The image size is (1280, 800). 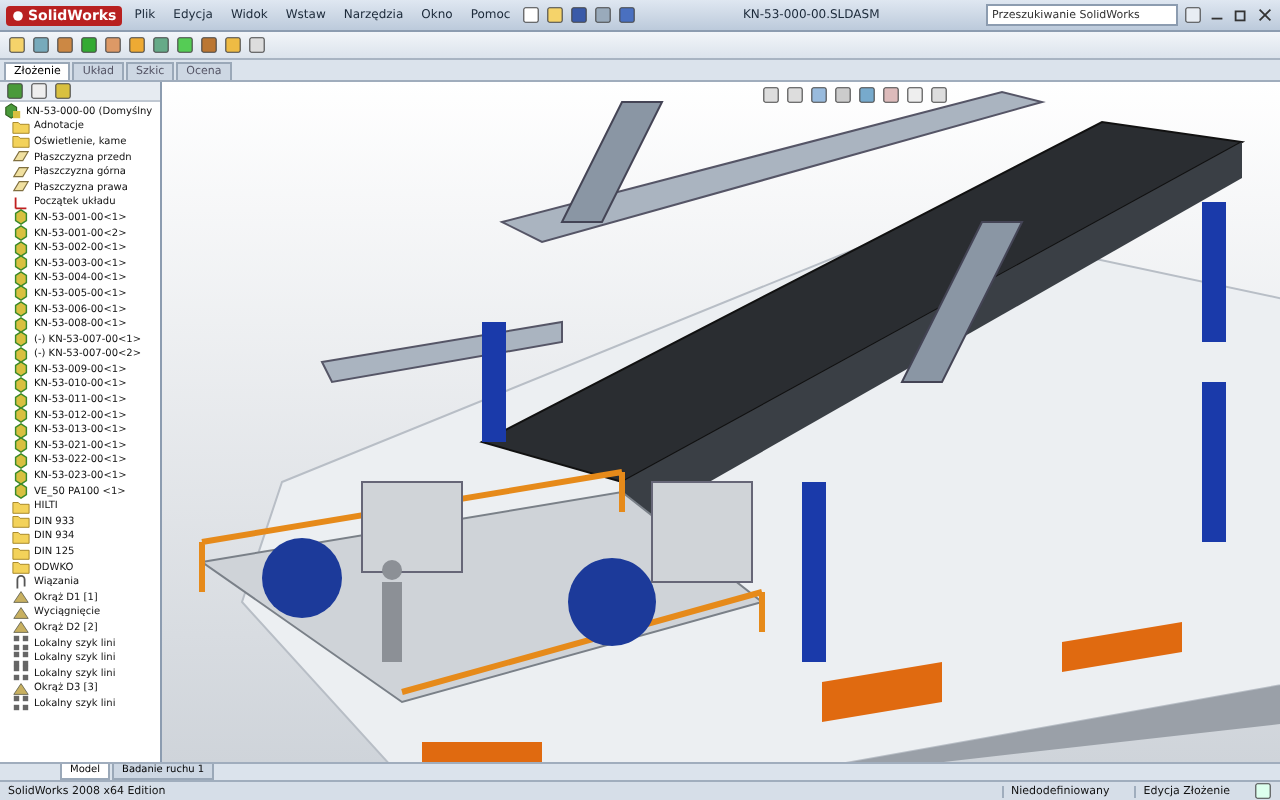 What do you see at coordinates (21, 688) in the screenshot?
I see `feature-icon` at bounding box center [21, 688].